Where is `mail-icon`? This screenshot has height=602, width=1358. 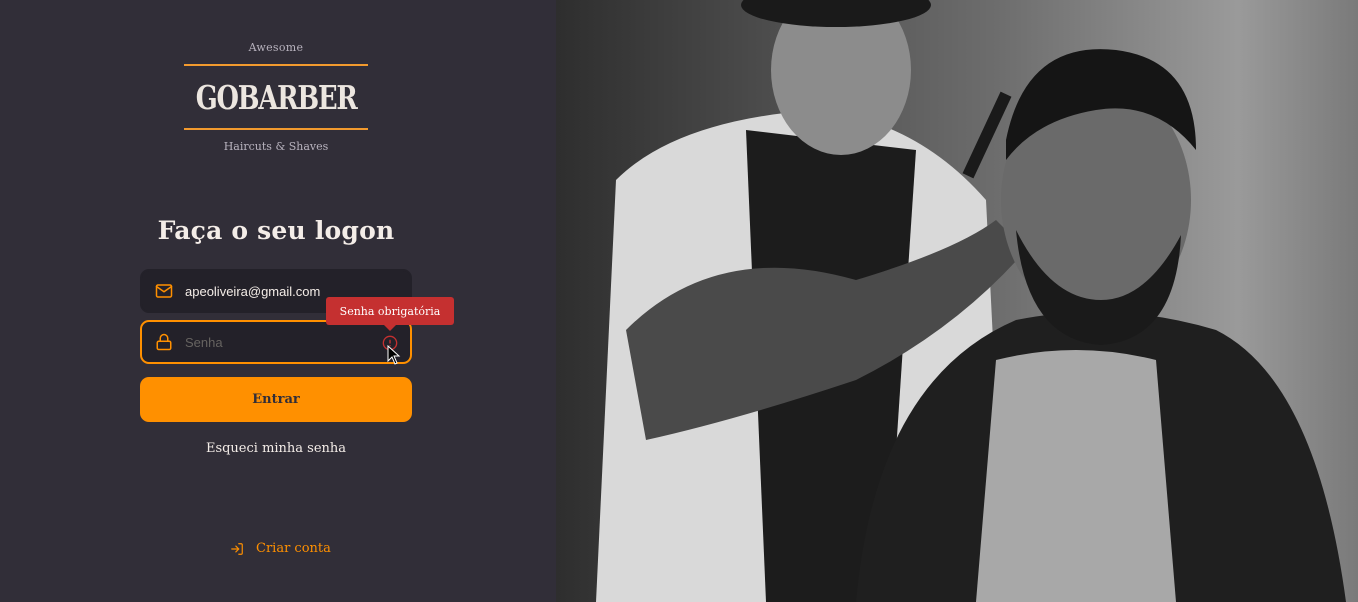 mail-icon is located at coordinates (164, 291).